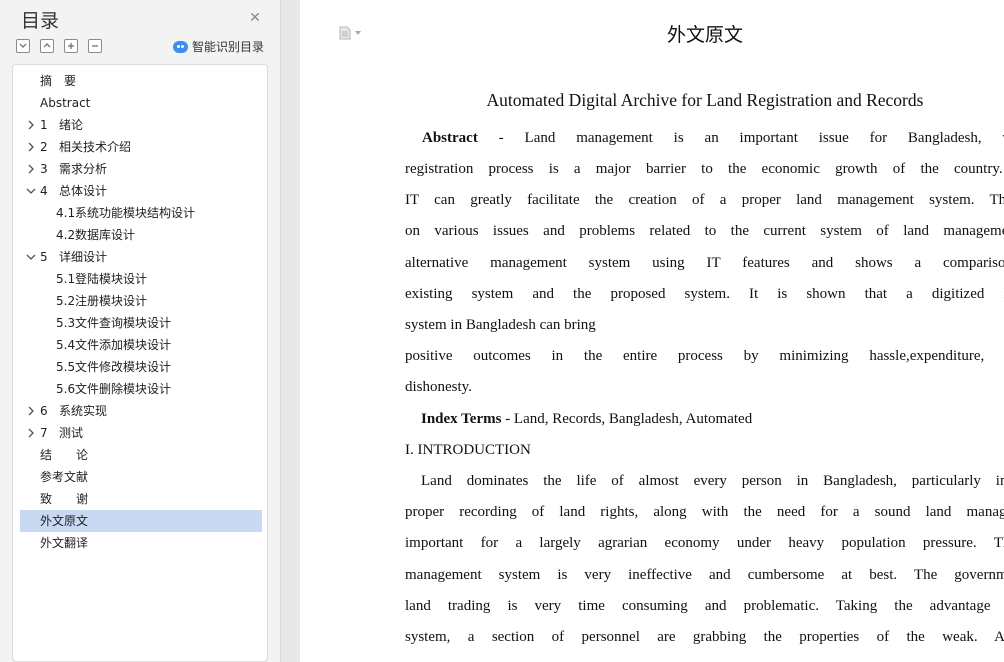  I want to click on toc-item-label: 测试, so click(71, 433).